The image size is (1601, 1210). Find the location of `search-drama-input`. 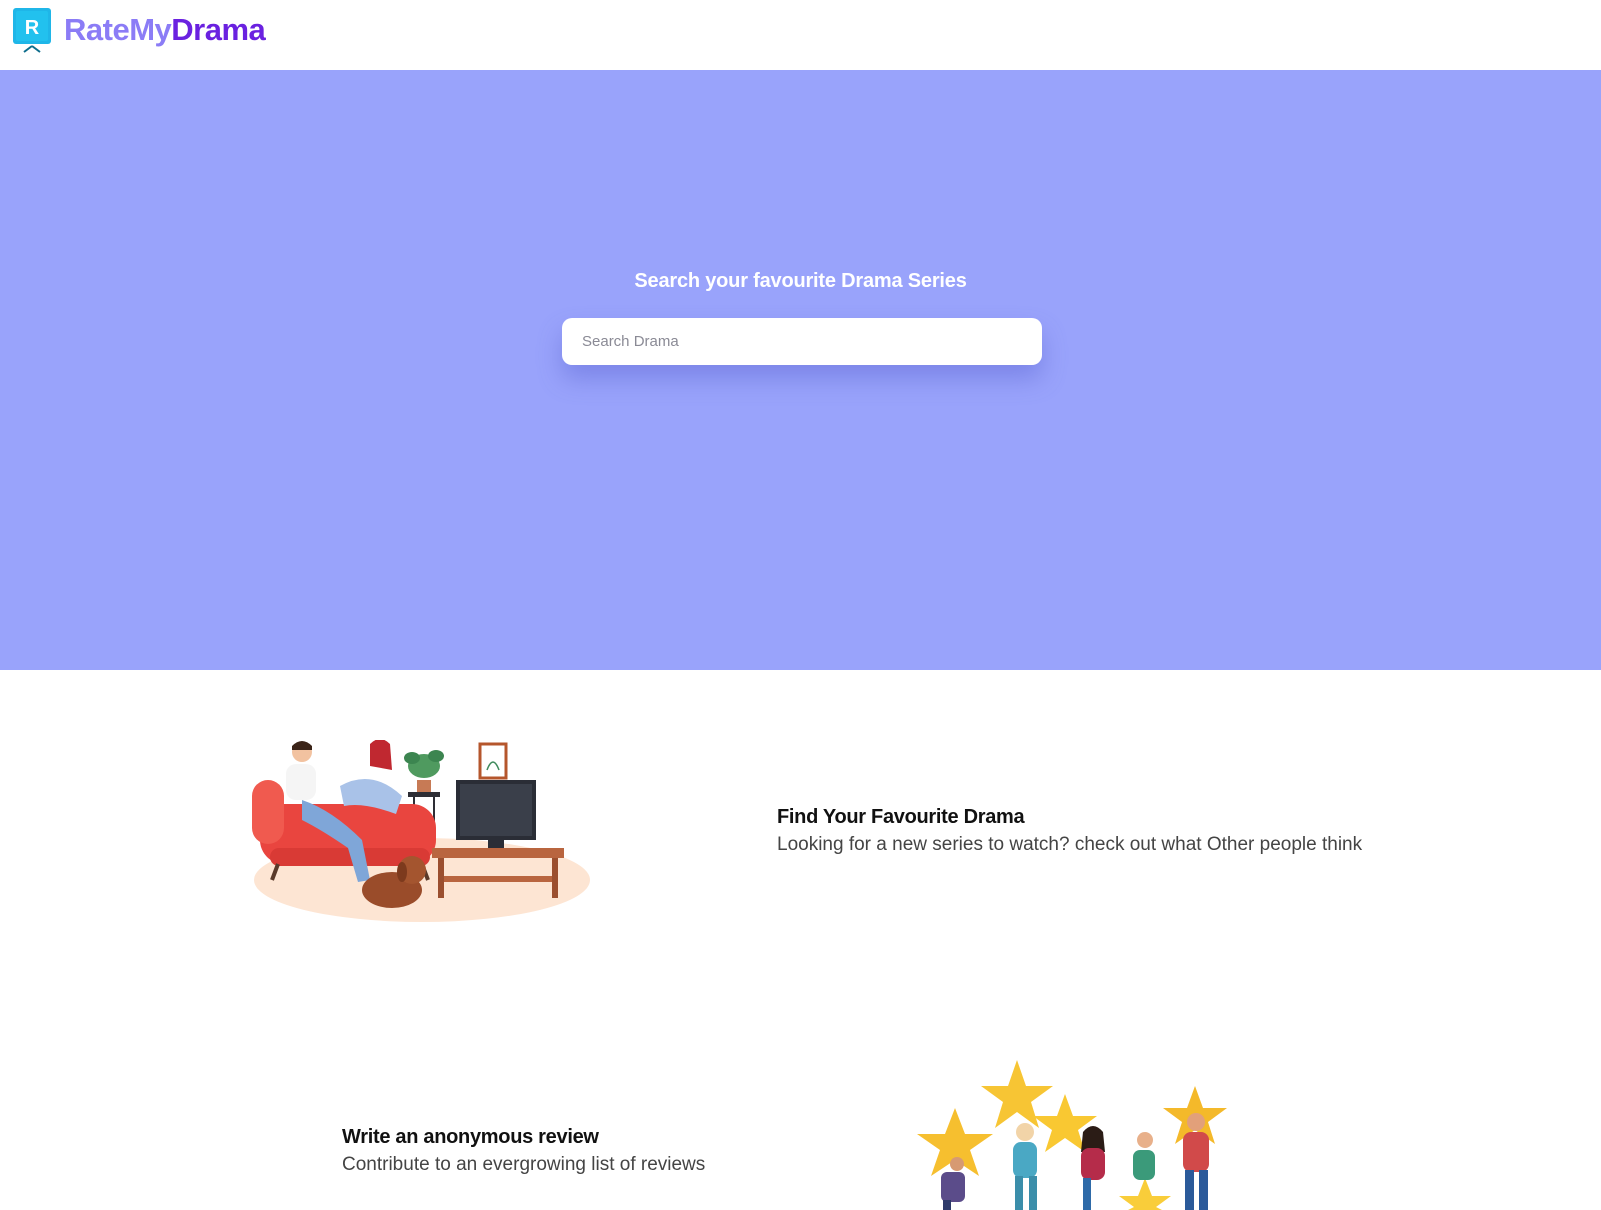

search-drama-input is located at coordinates (802, 341).